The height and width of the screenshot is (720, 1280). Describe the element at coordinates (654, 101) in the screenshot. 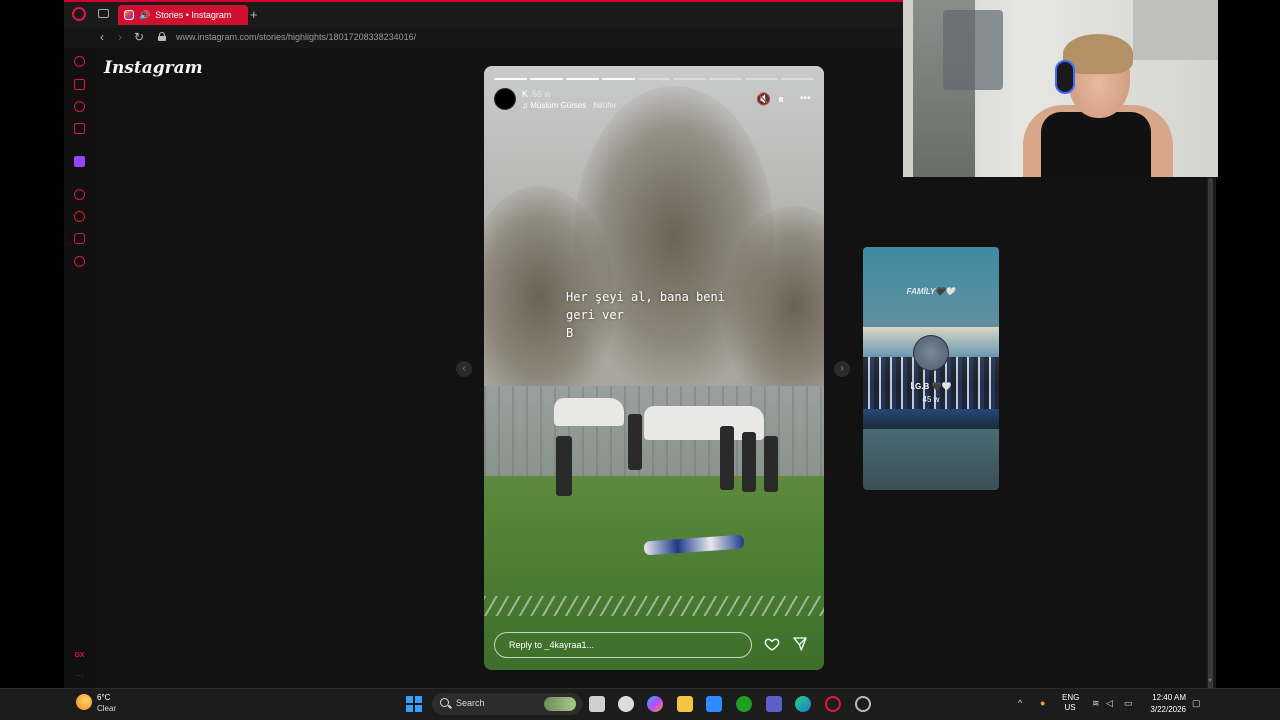

I see `story-header: K 56 w ♫ Müslüm Gürses · Nilüfer 🔇 ⏸ •••` at that location.